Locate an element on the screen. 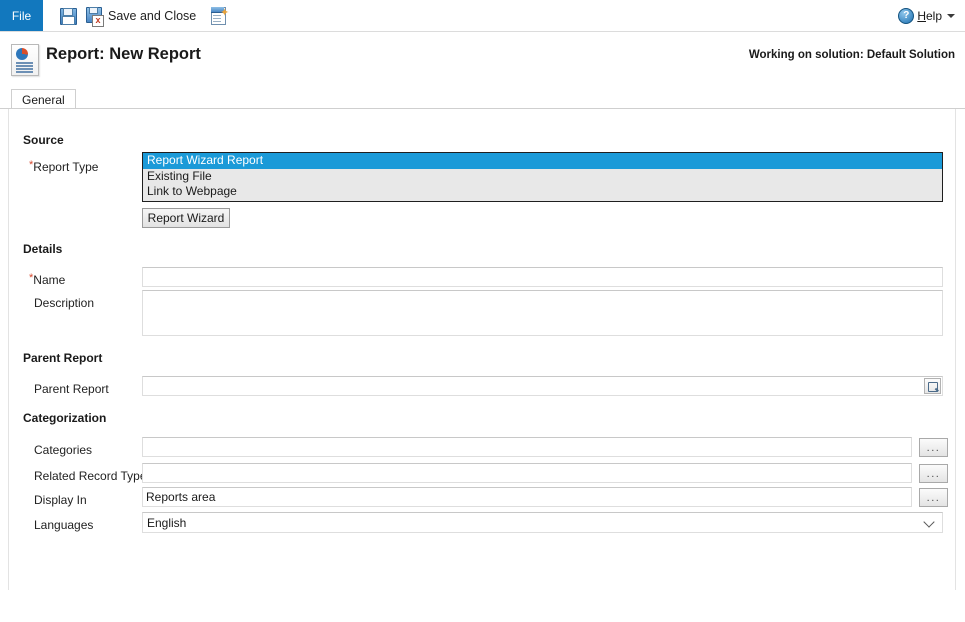 The height and width of the screenshot is (622, 965). save-button is located at coordinates (68, 16).